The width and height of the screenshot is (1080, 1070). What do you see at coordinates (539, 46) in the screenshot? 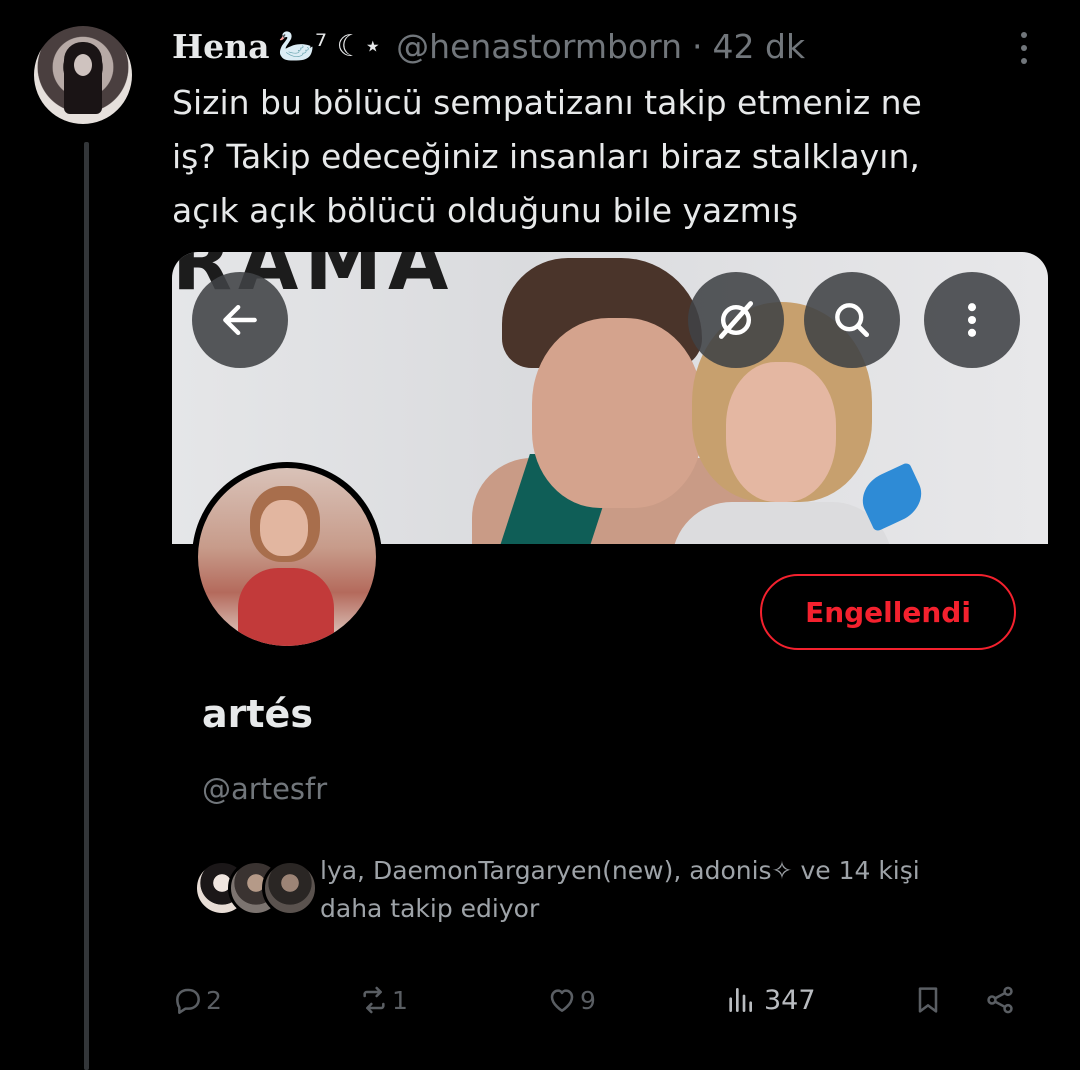
I see `author-handle: @henastormborn` at bounding box center [539, 46].